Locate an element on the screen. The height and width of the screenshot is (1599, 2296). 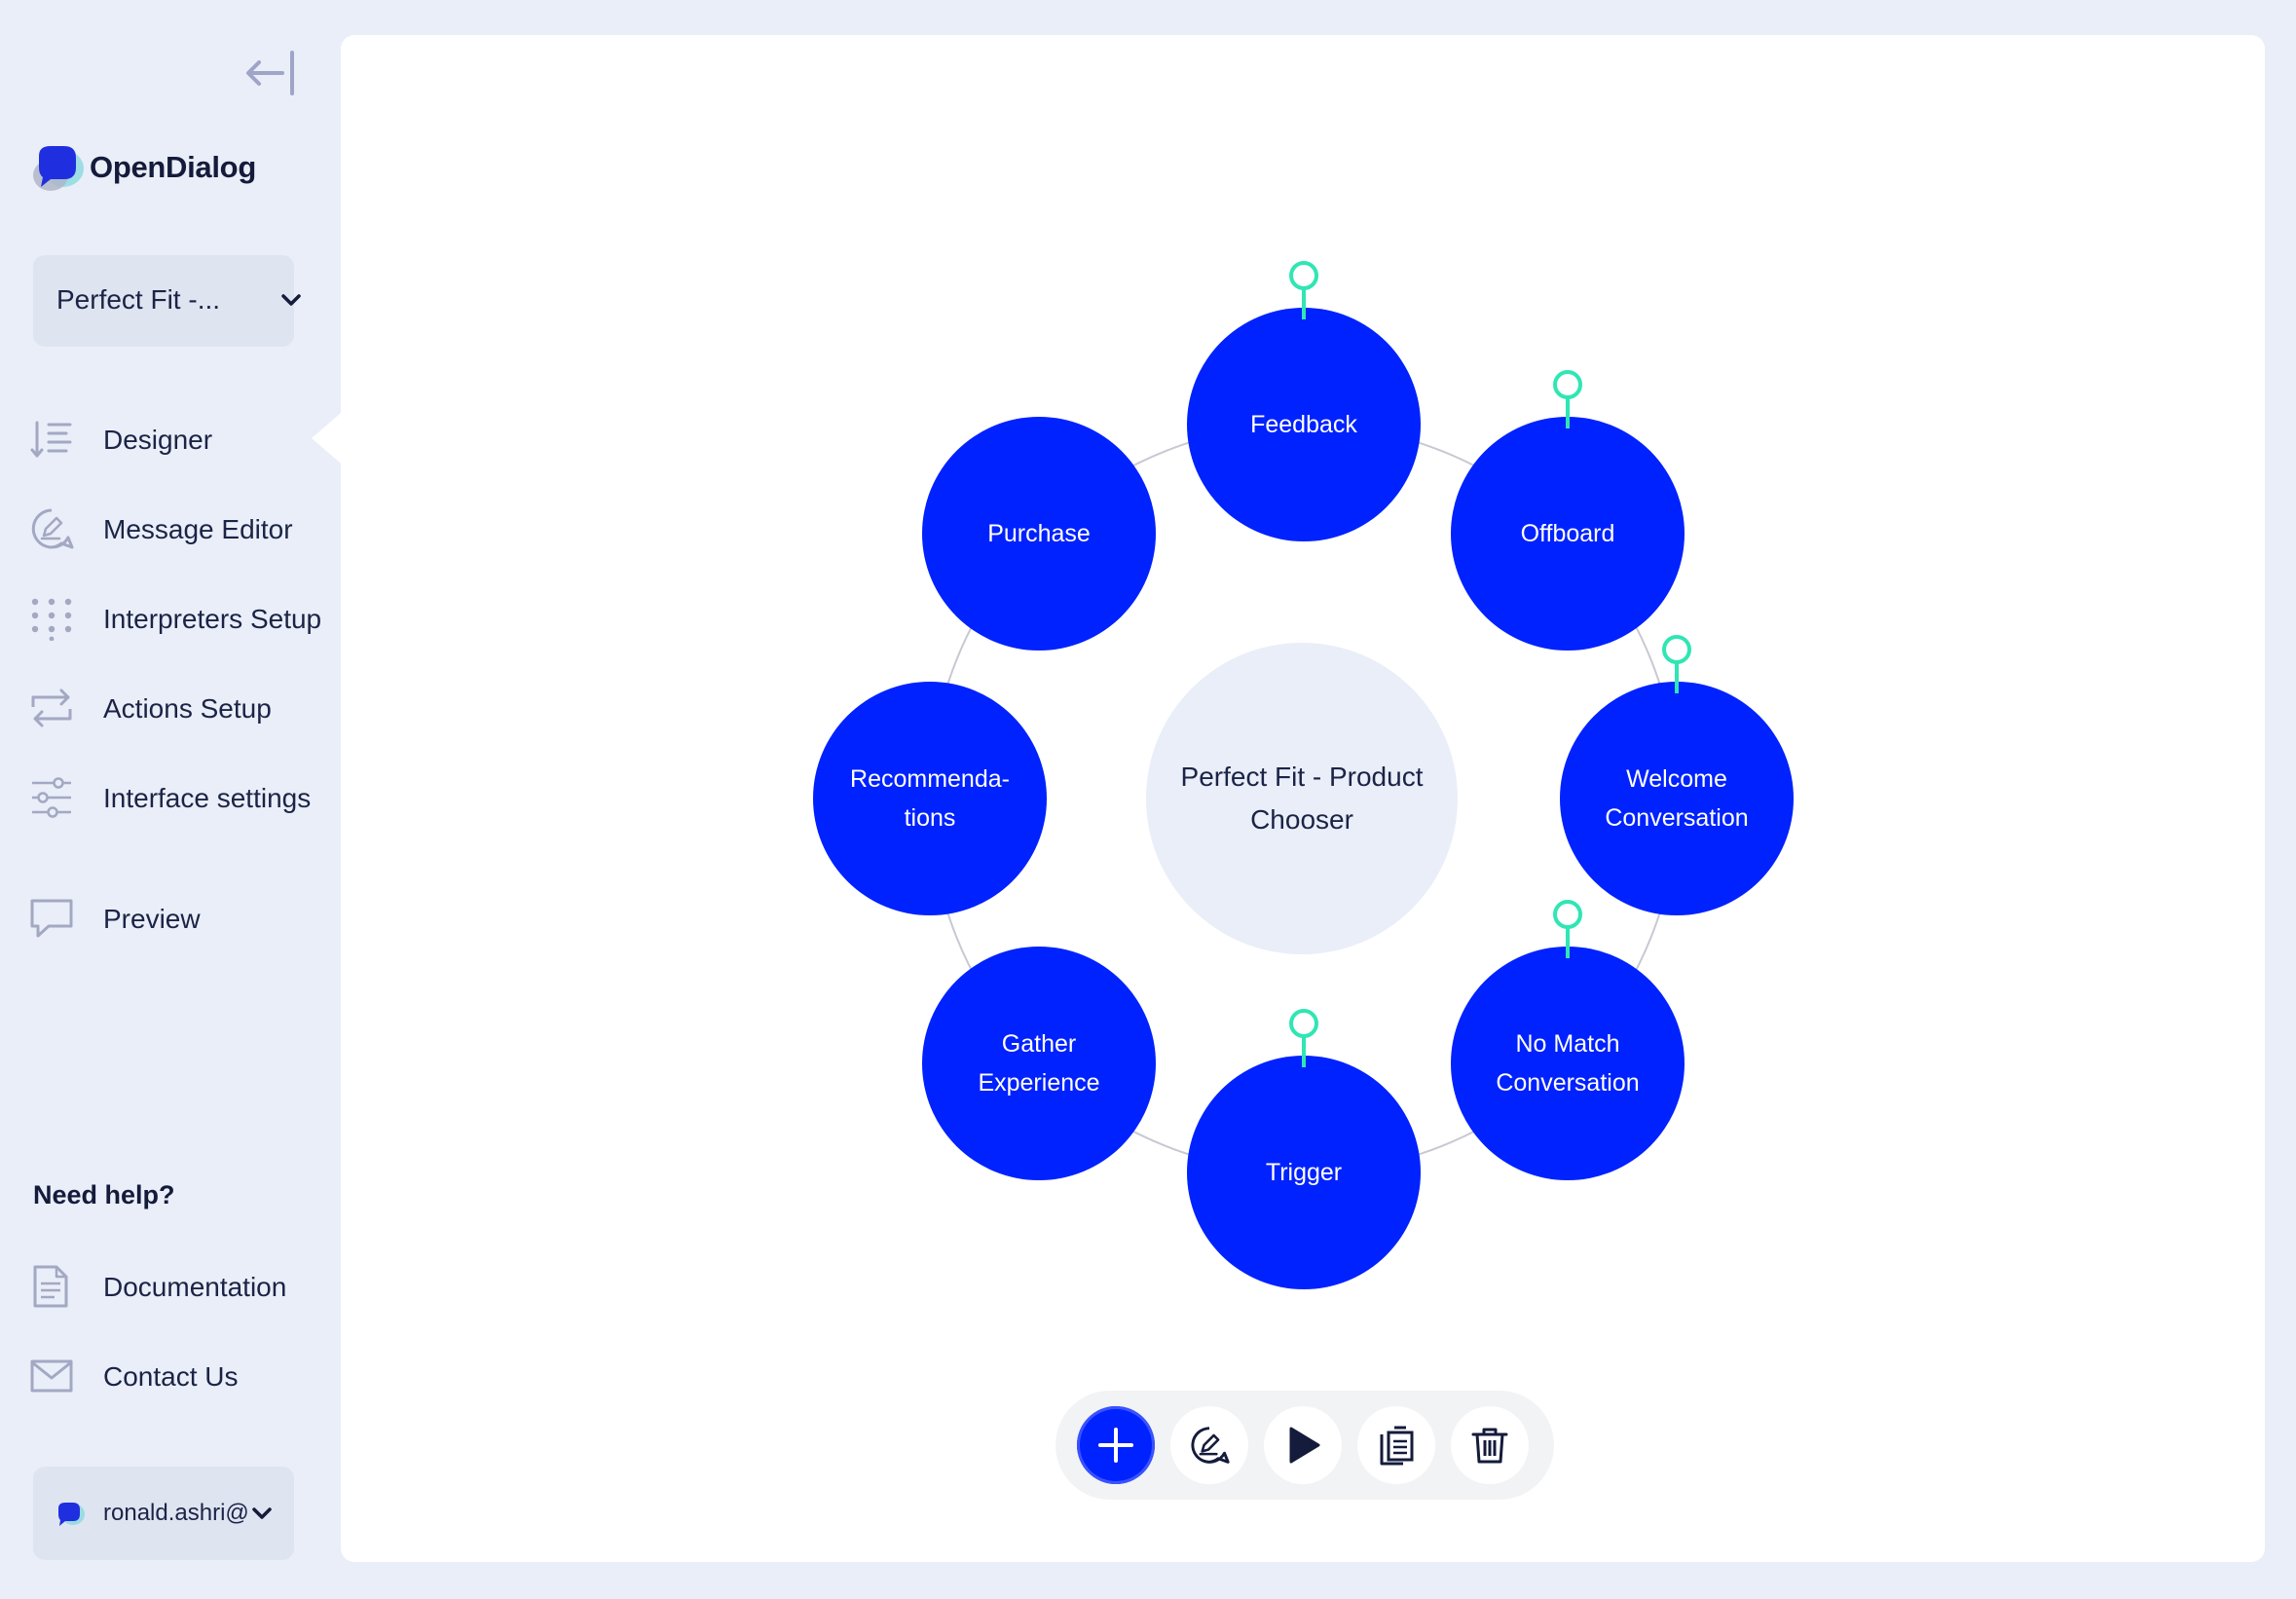
conversation-node-gather-experience: Gather Experience is located at coordinates (1039, 1063).